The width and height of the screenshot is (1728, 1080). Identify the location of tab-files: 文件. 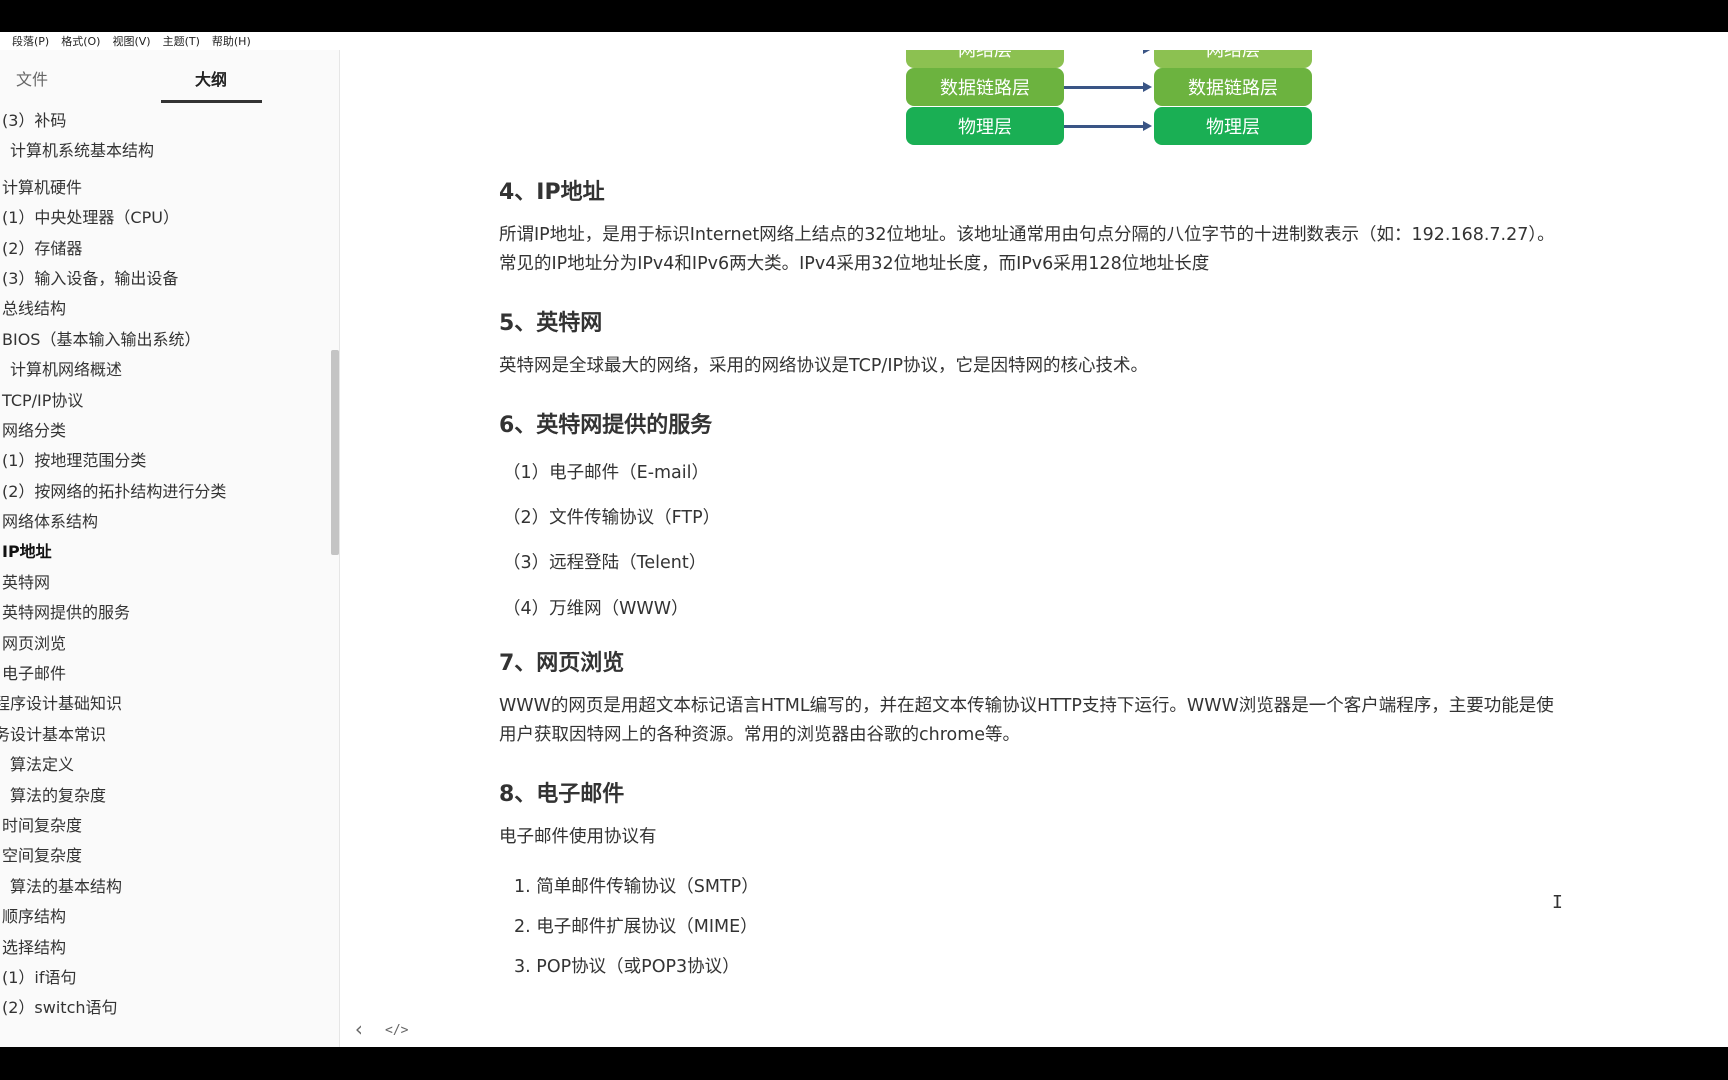
(32, 78).